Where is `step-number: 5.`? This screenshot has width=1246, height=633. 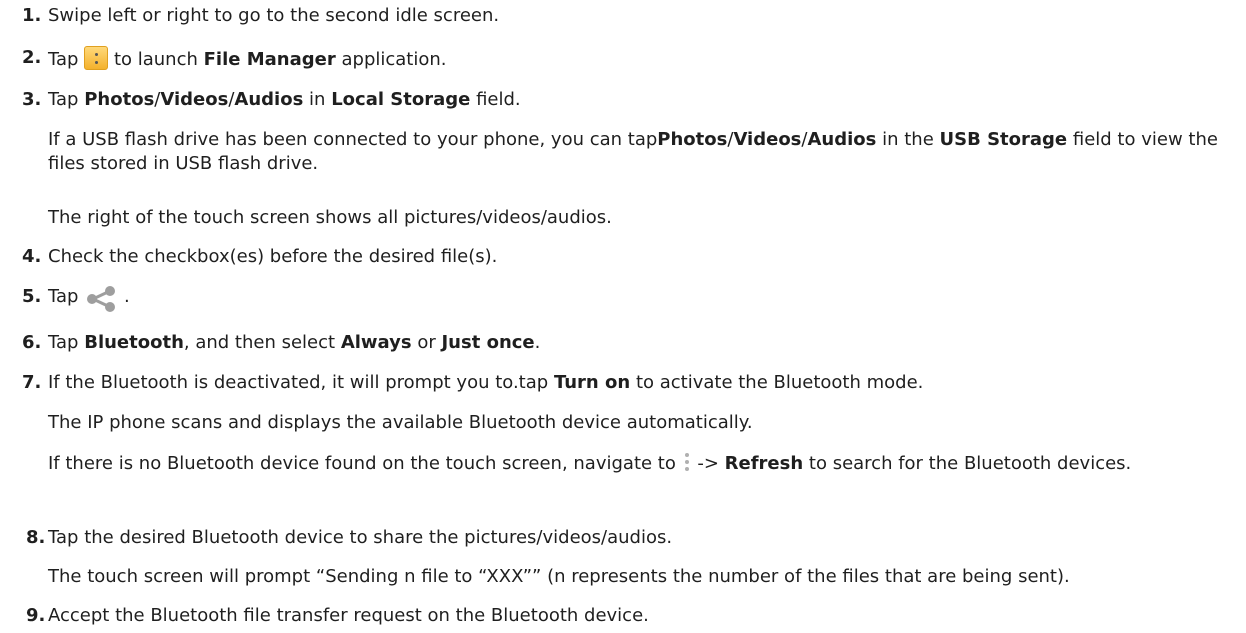
step-number: 5. is located at coordinates (32, 296).